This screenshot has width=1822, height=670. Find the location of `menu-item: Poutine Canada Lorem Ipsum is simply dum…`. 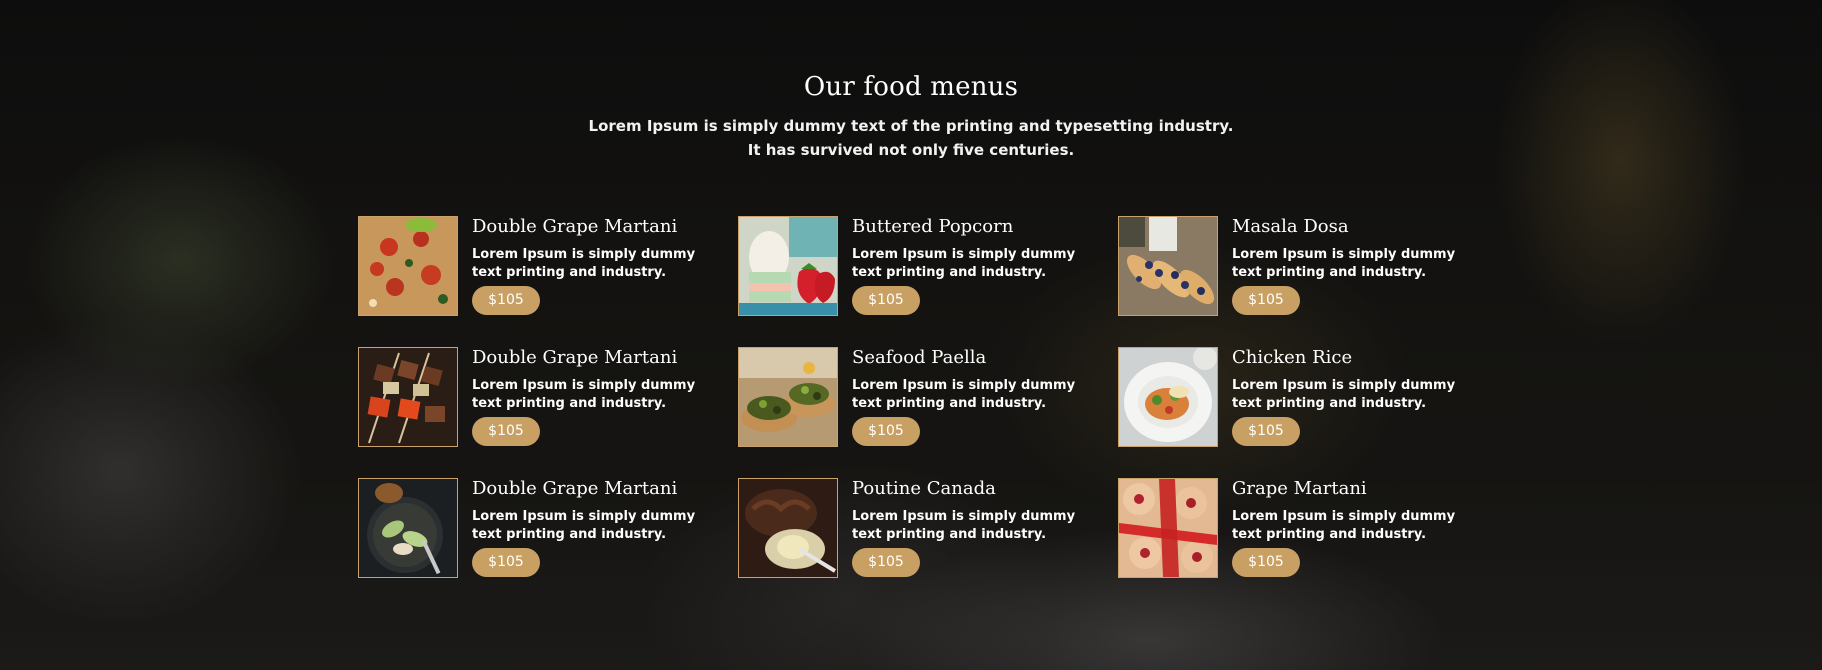

menu-item: Poutine Canada Lorem Ipsum is simply dum… is located at coordinates (908, 528).